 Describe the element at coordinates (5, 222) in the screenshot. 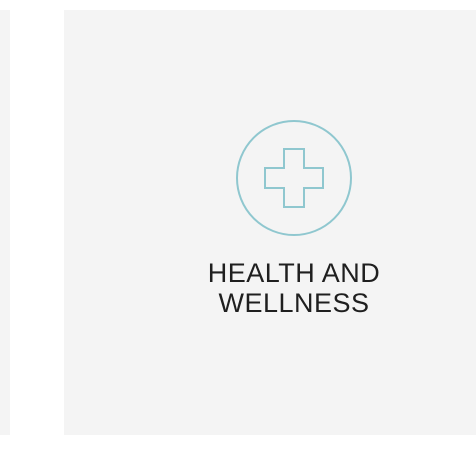

I see `left-panel-edge` at that location.